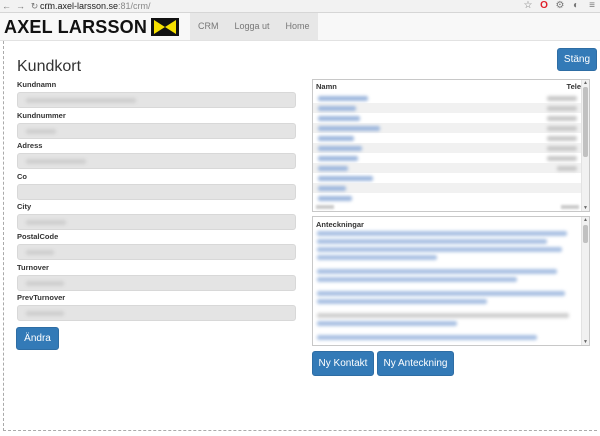 Image resolution: width=600 pixels, height=436 pixels. I want to click on reload-icon: ↻, so click(34, 6).